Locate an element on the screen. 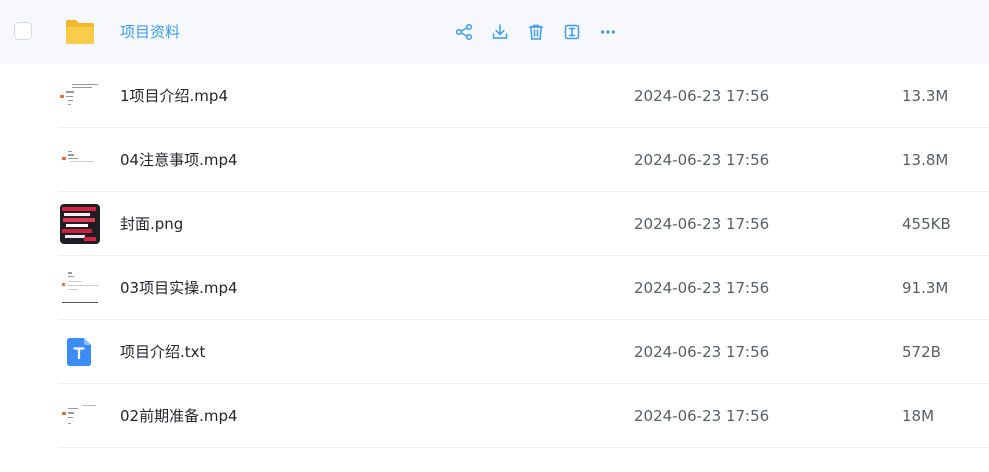 This screenshot has height=472, width=989. file-name: 04注意事项.mp4 is located at coordinates (179, 160).